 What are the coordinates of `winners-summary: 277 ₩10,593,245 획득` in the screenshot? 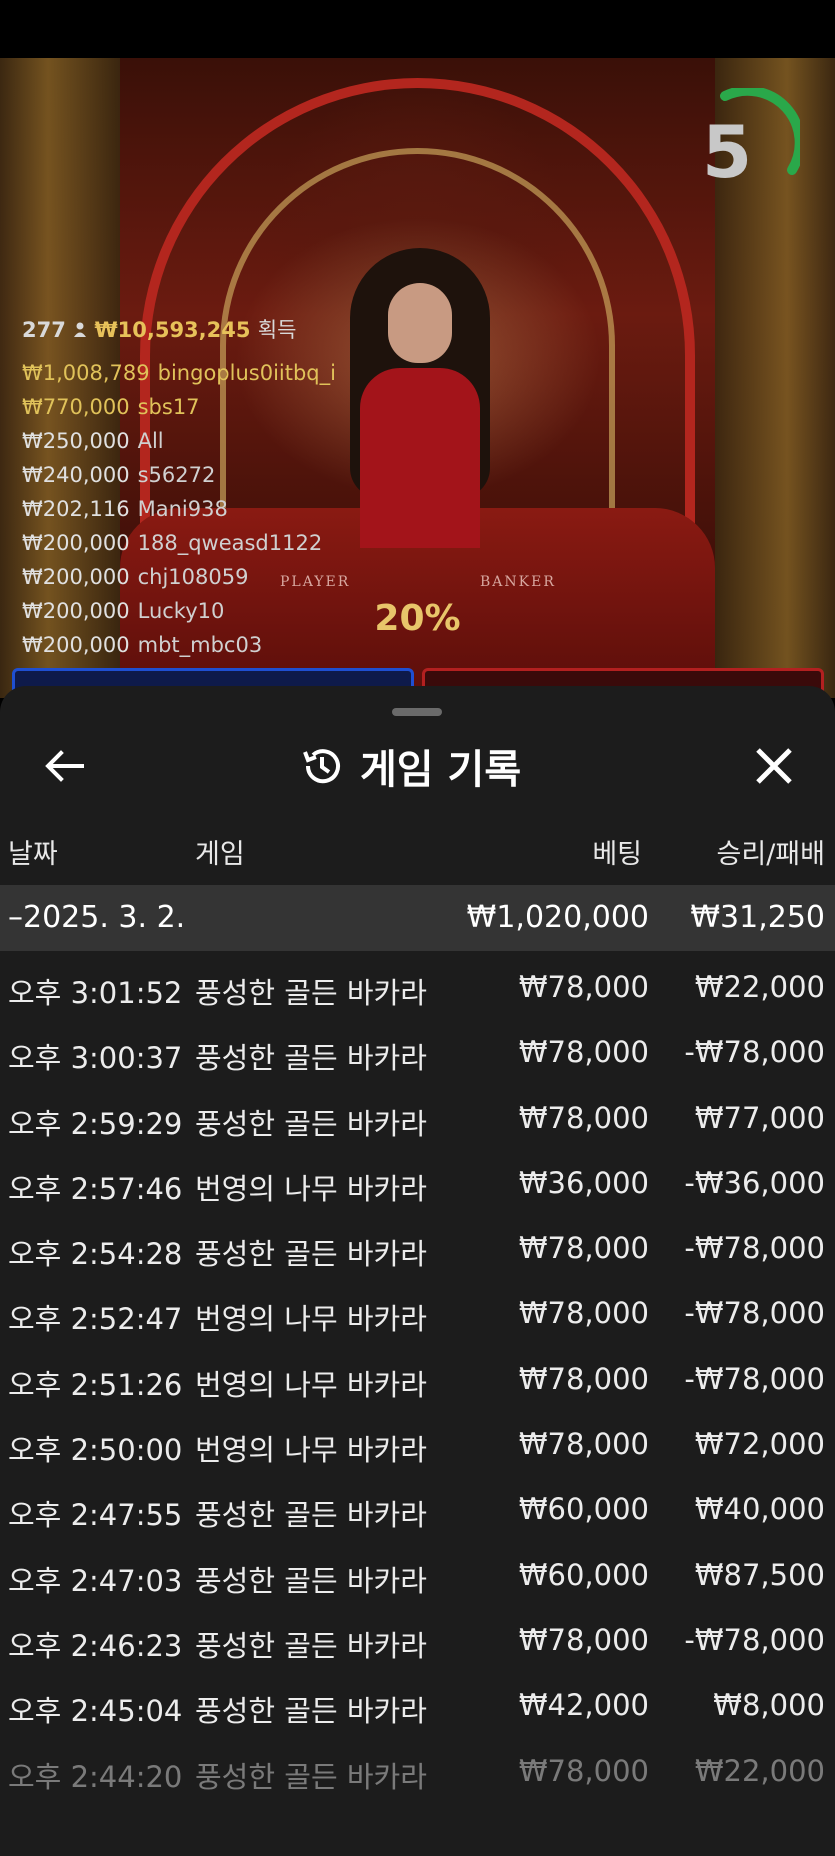 It's located at (159, 330).